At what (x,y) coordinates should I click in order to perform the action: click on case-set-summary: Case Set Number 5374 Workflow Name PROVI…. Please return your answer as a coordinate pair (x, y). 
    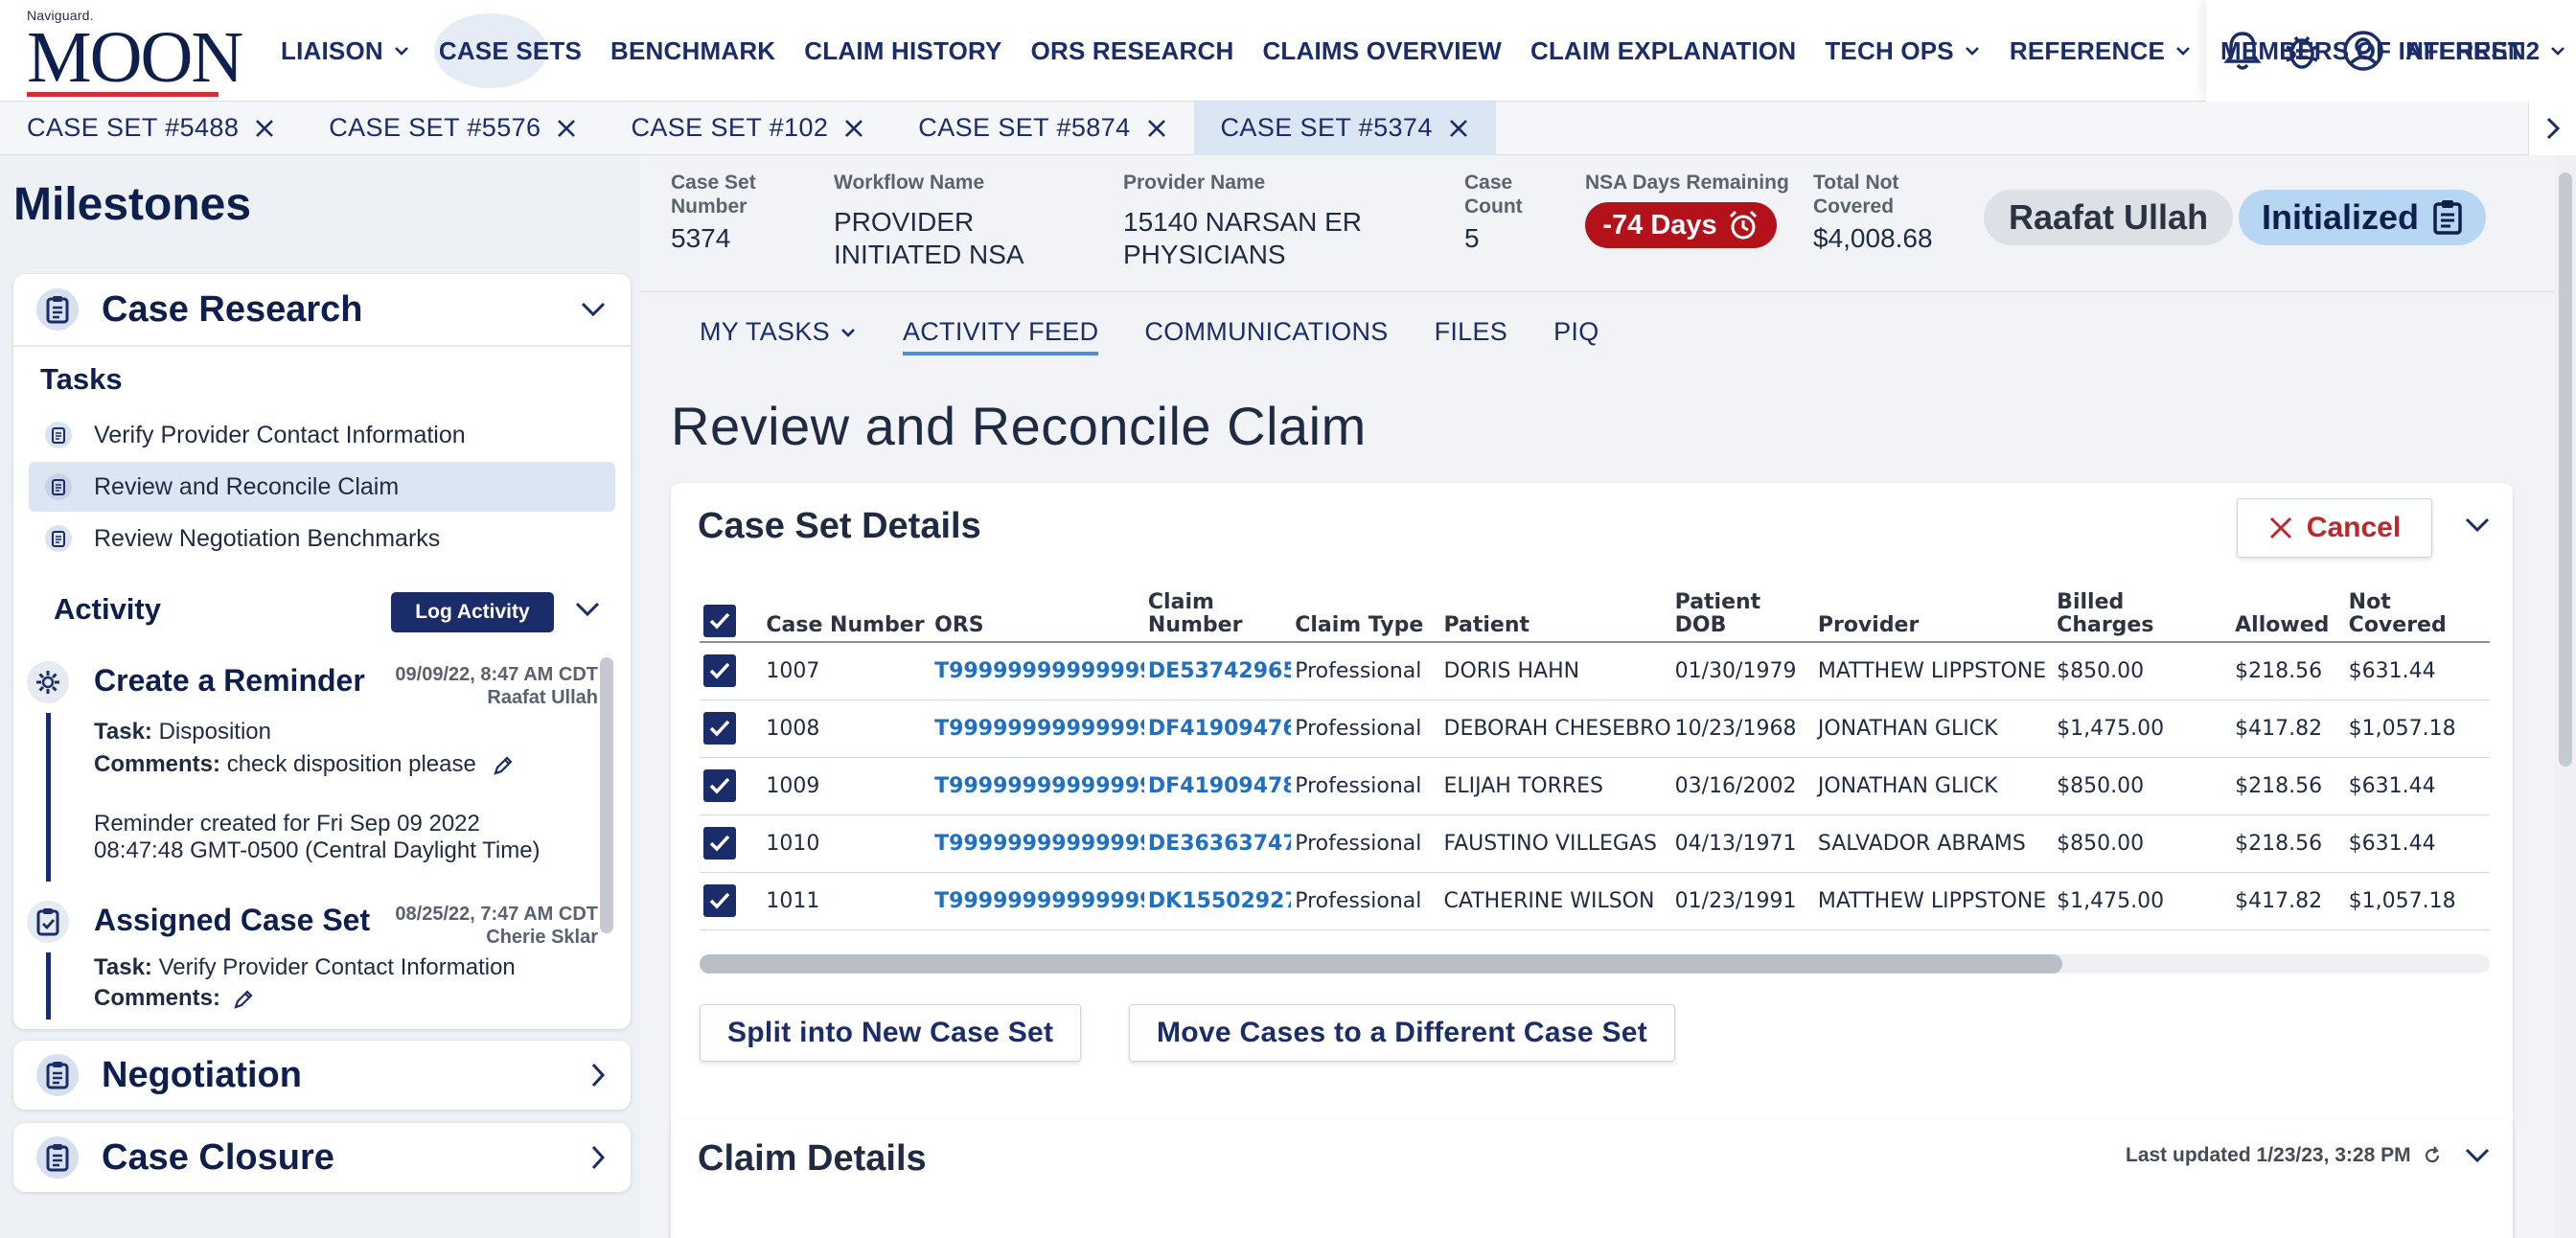
    Looking at the image, I should click on (1608, 223).